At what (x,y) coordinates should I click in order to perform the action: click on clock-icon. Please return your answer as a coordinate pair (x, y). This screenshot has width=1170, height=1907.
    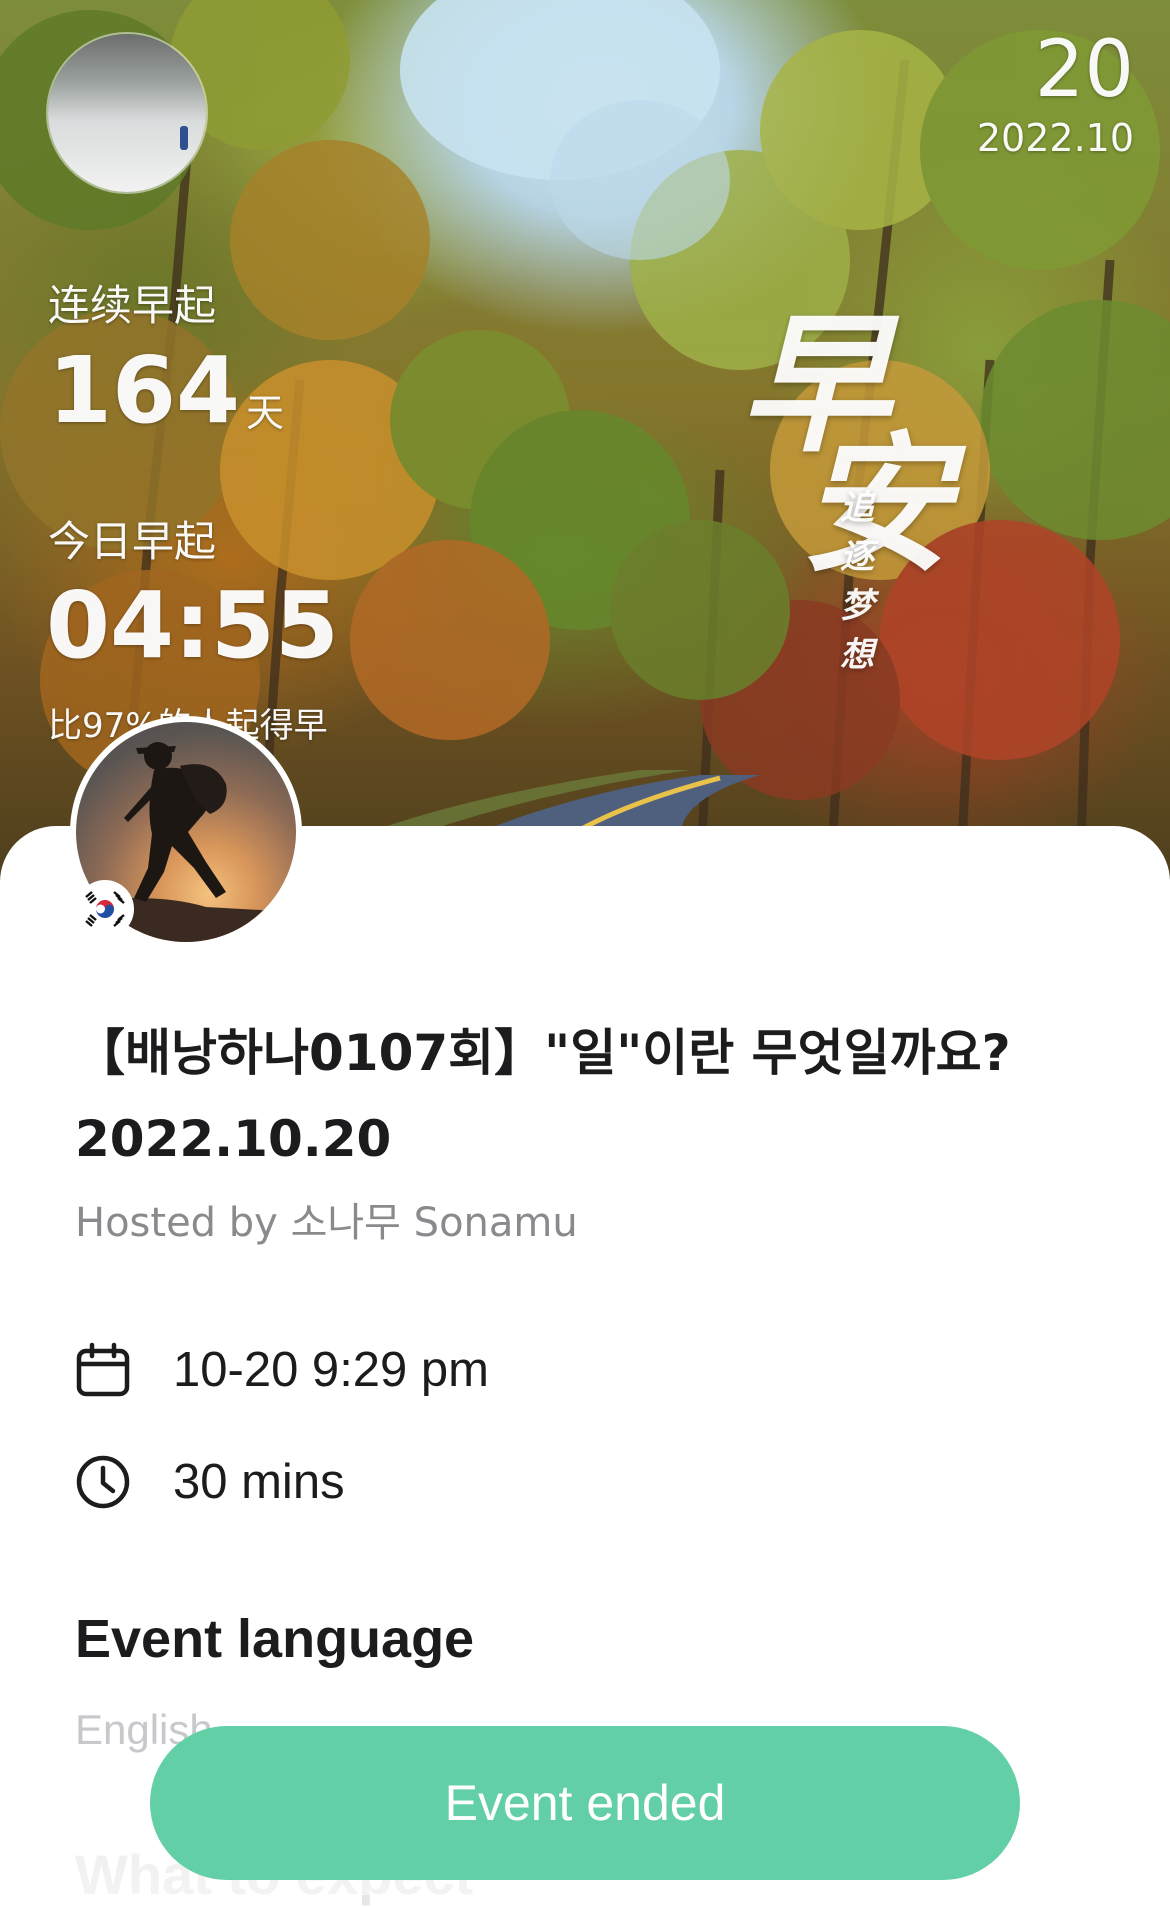
    Looking at the image, I should click on (103, 1482).